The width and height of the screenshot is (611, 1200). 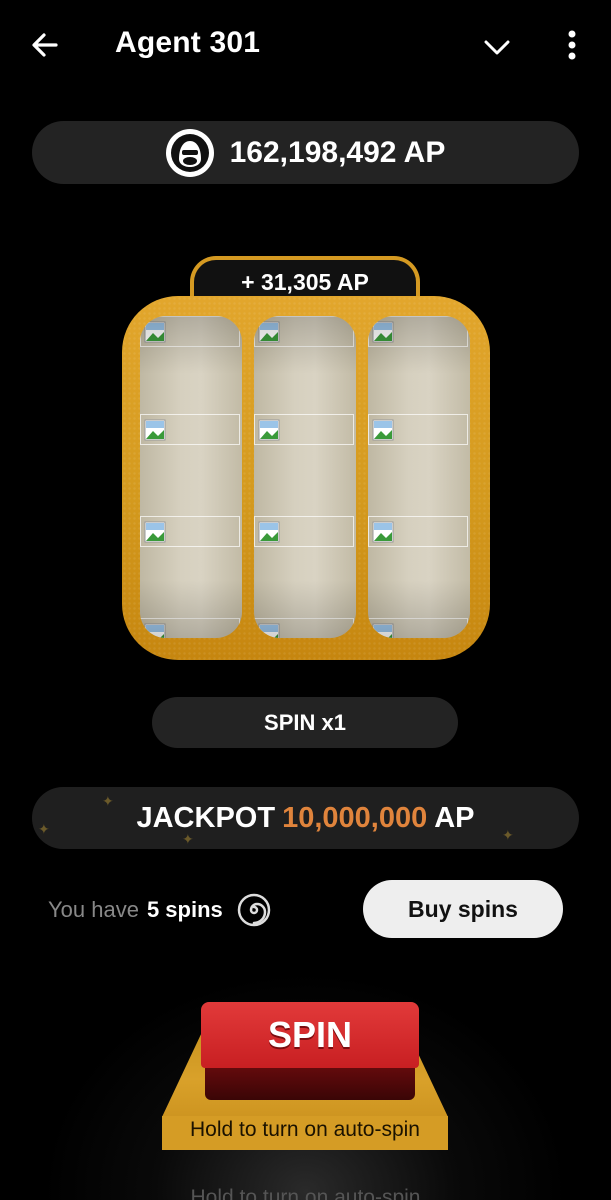 I want to click on balance-amount: 162,198,492 AP, so click(x=337, y=152).